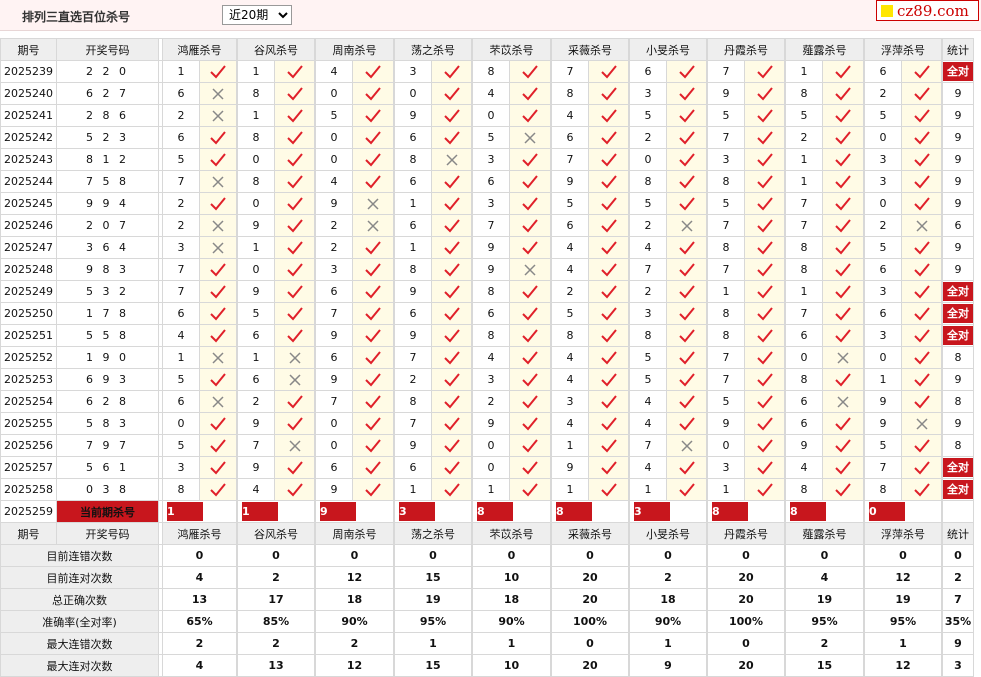  What do you see at coordinates (511, 665) in the screenshot?
I see `stats-value: 10` at bounding box center [511, 665].